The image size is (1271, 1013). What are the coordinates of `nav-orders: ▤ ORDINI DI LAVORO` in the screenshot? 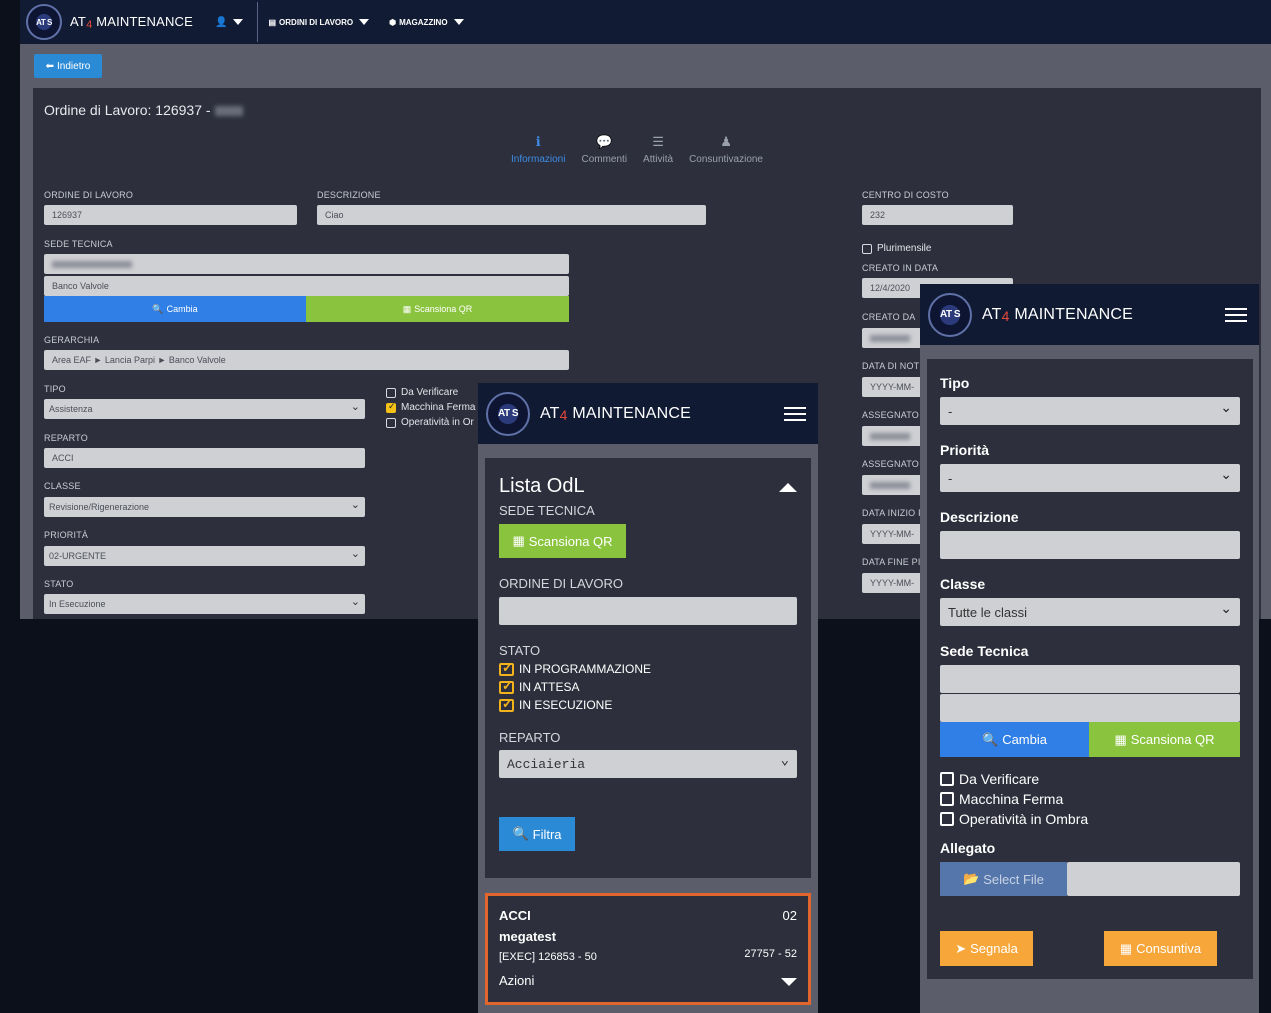 It's located at (319, 22).